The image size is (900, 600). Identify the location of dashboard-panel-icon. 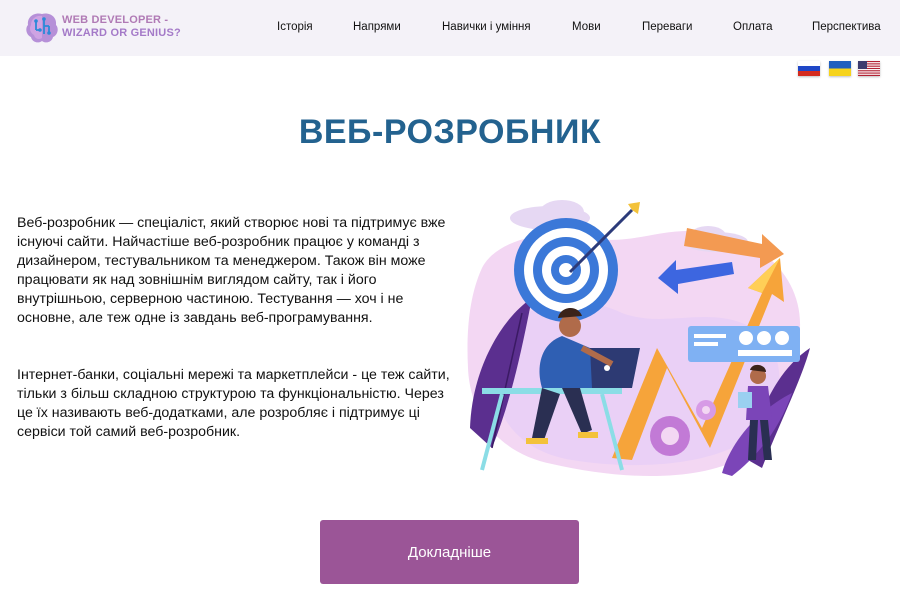
(744, 344).